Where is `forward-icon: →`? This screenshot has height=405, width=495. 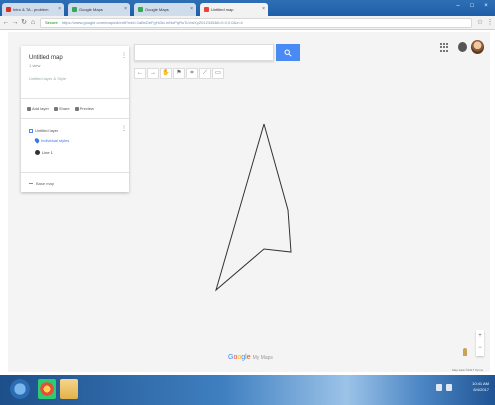 forward-icon: → is located at coordinates (15, 23).